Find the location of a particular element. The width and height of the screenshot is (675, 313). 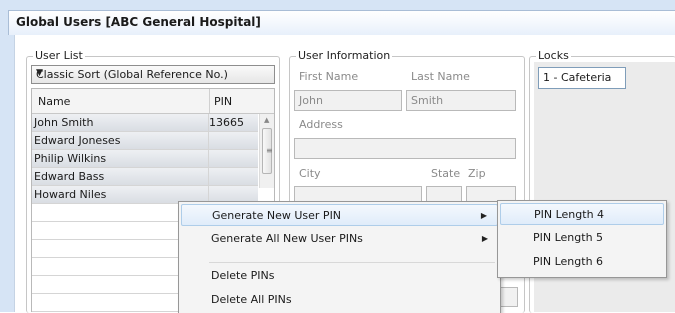

menu-item-generate-all-new-user-pins: Generate All New User PINs ▶ is located at coordinates (339, 239).